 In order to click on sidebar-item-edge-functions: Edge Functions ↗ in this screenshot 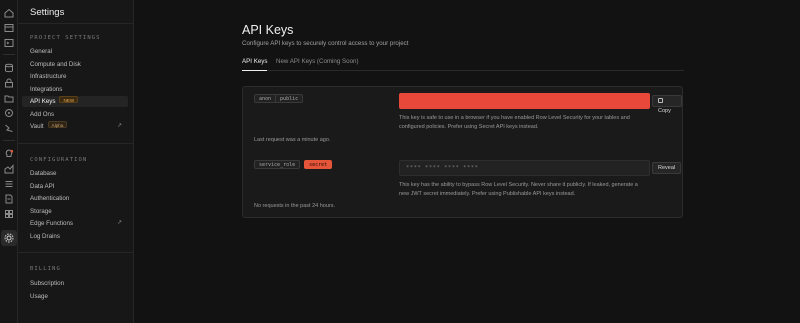, I will do `click(75, 223)`.